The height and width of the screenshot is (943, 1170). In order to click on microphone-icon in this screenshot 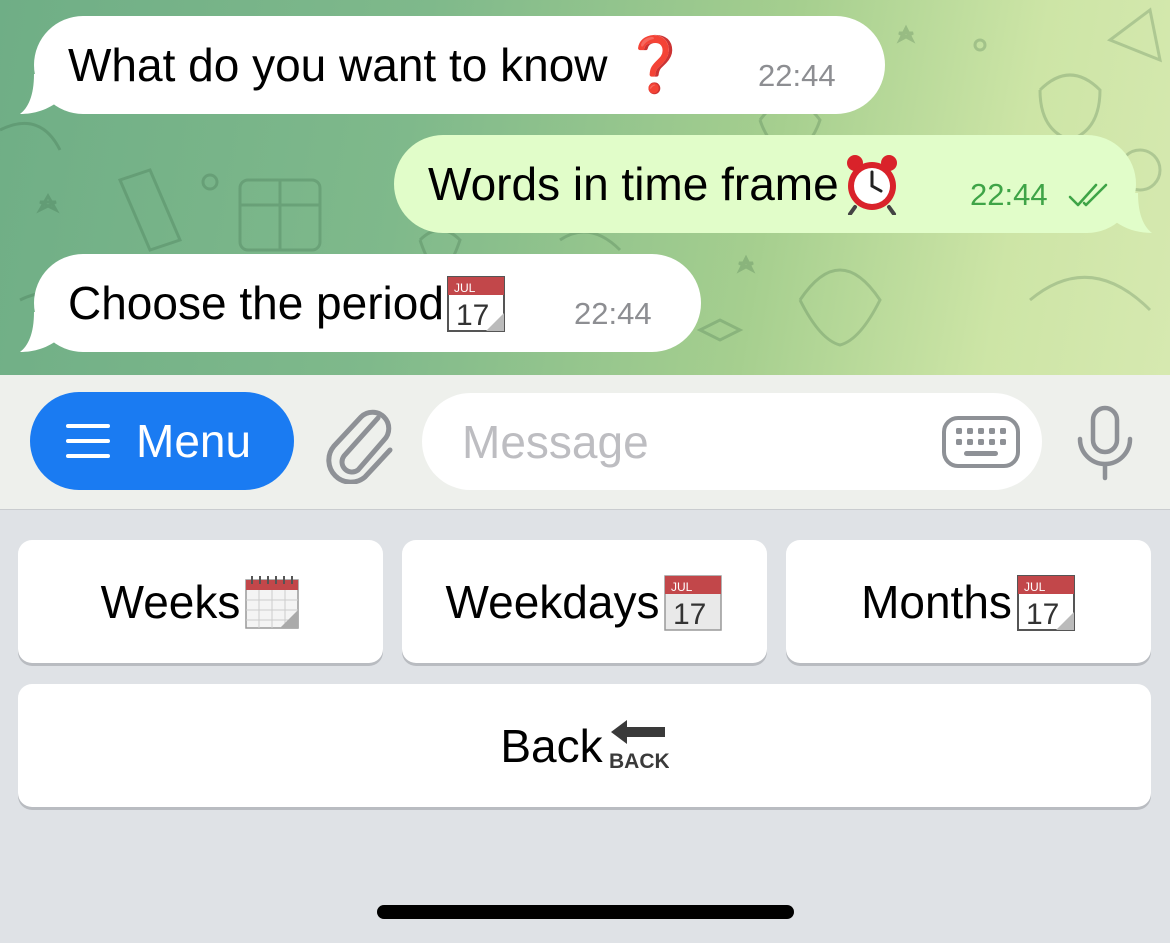, I will do `click(1105, 443)`.